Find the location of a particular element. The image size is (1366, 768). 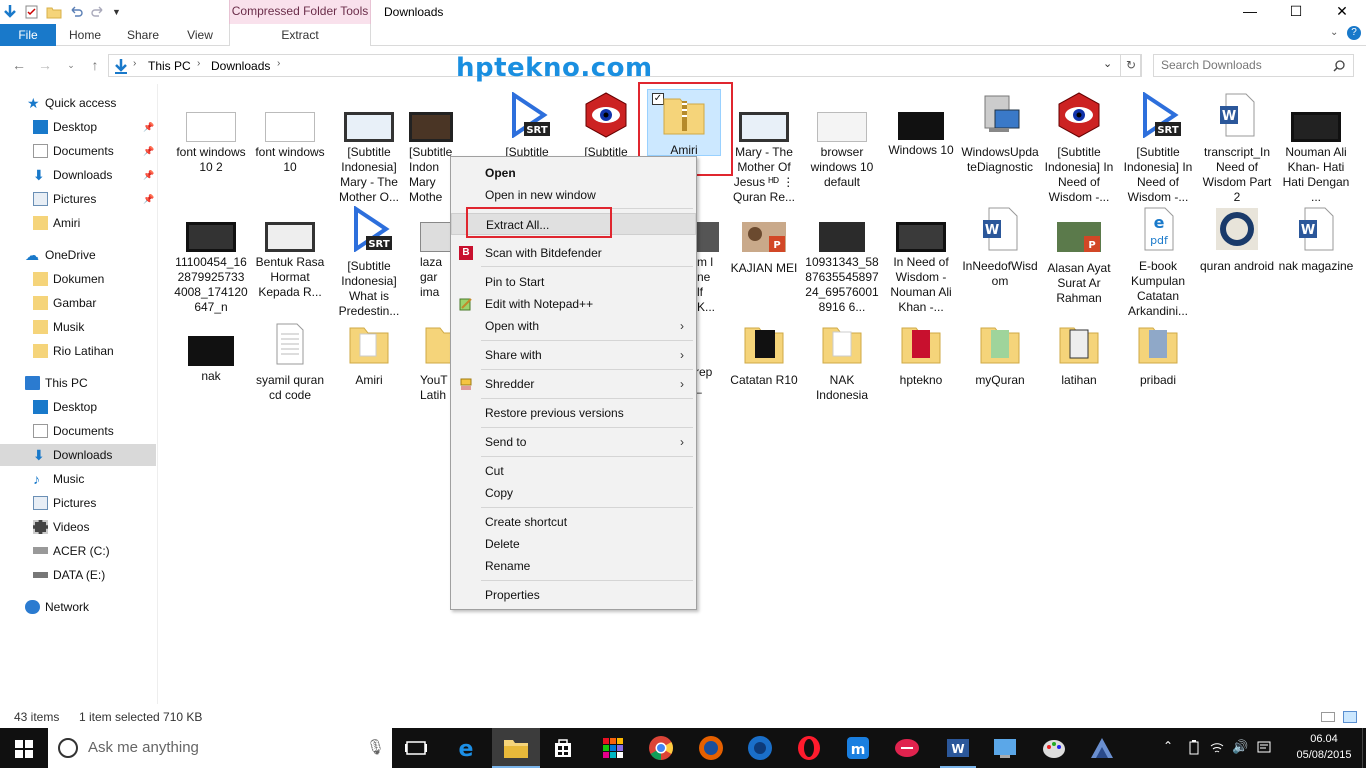

menu-item-restore-versions: Restore previous versions is located at coordinates (573, 413).